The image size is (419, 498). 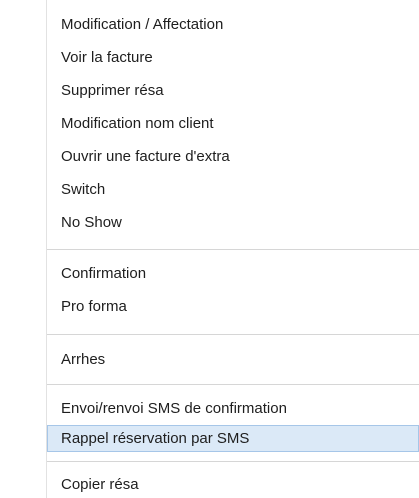 What do you see at coordinates (91, 222) in the screenshot?
I see `menu-item-label: No Show` at bounding box center [91, 222].